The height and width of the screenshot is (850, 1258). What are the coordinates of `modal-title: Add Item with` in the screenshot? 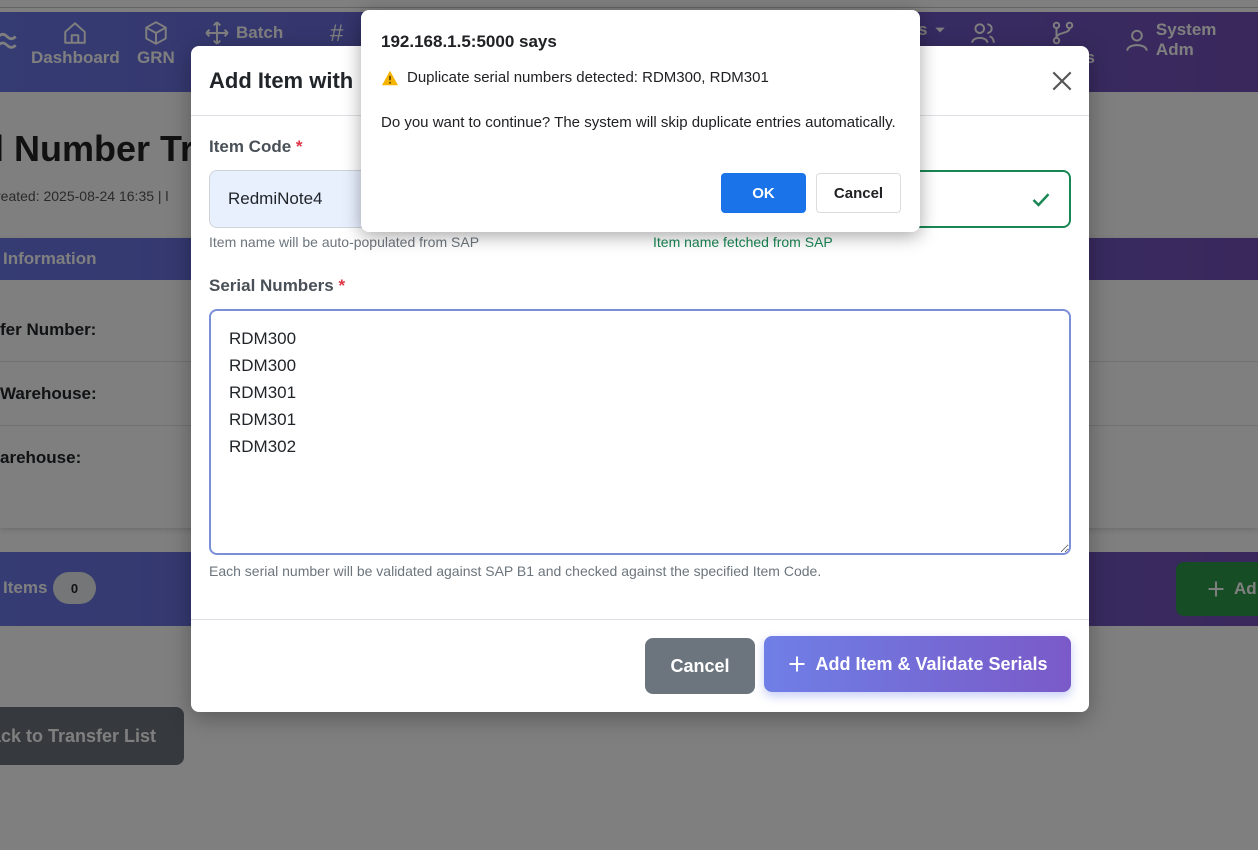 It's located at (281, 80).